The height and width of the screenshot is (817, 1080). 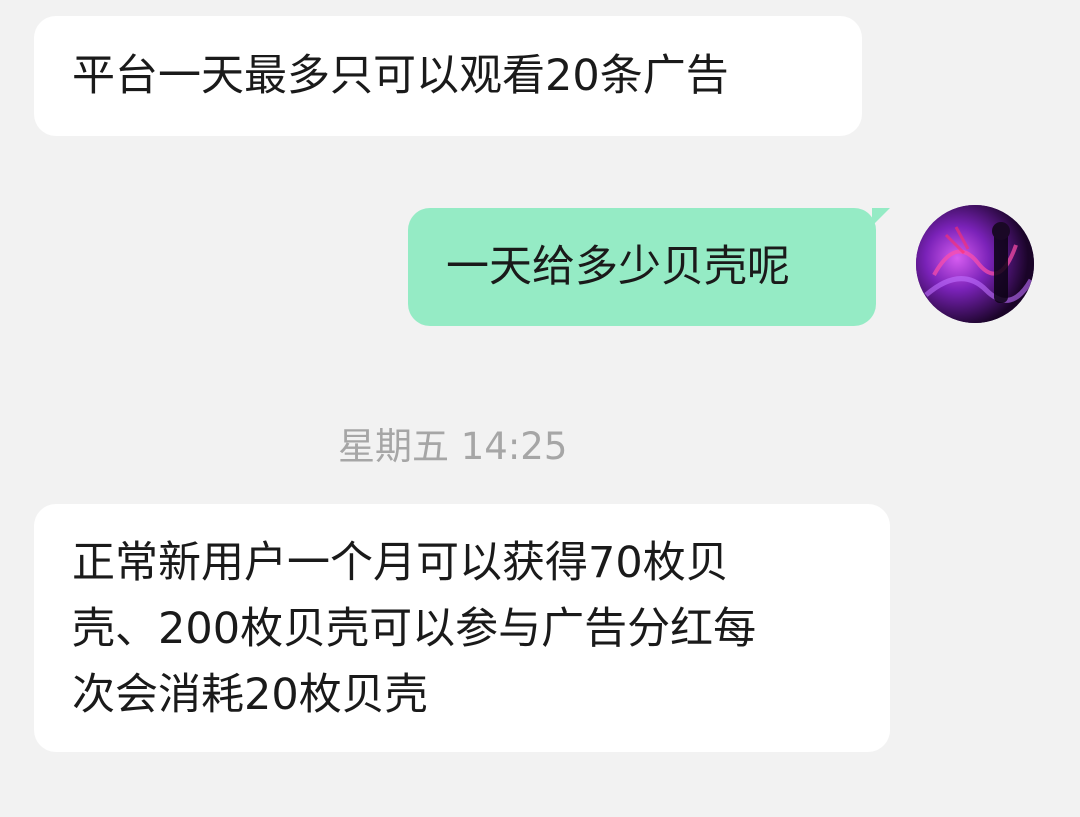 I want to click on message-text: 一天给多少贝壳呢, so click(x=618, y=267).